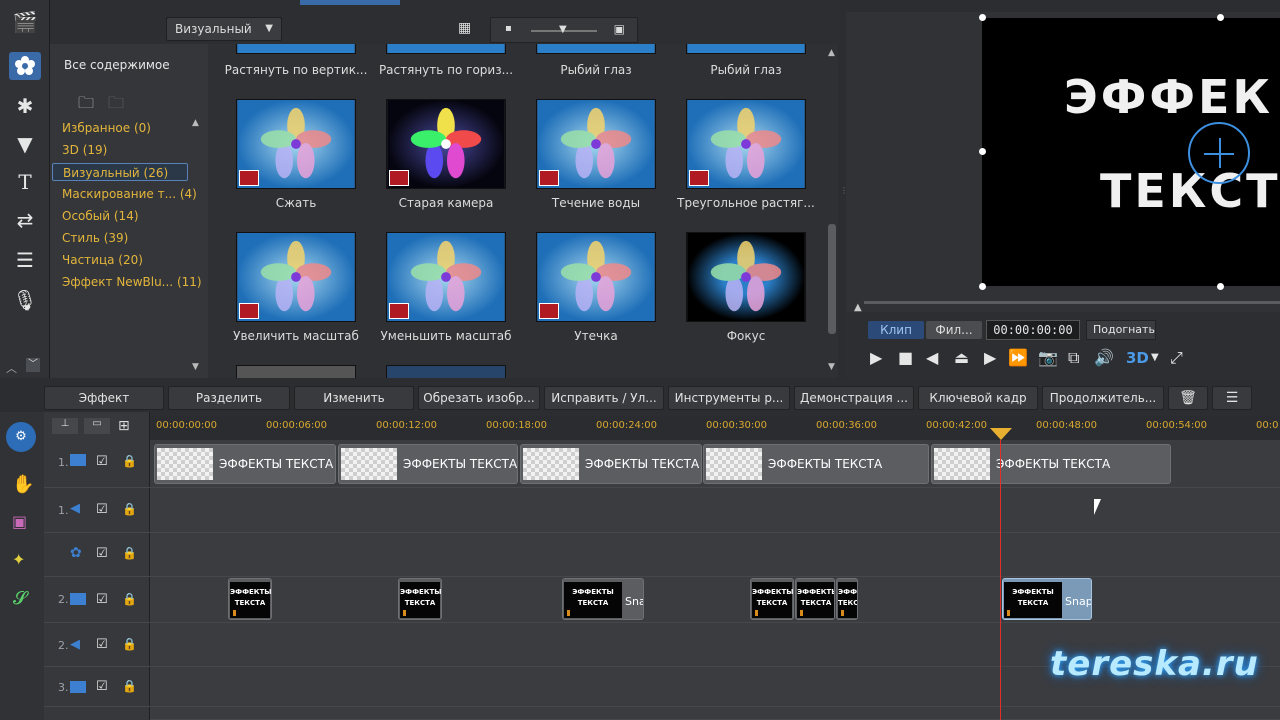 The height and width of the screenshot is (720, 1280). What do you see at coordinates (117, 65) in the screenshot?
I see `all-content-label: Все содержимое` at bounding box center [117, 65].